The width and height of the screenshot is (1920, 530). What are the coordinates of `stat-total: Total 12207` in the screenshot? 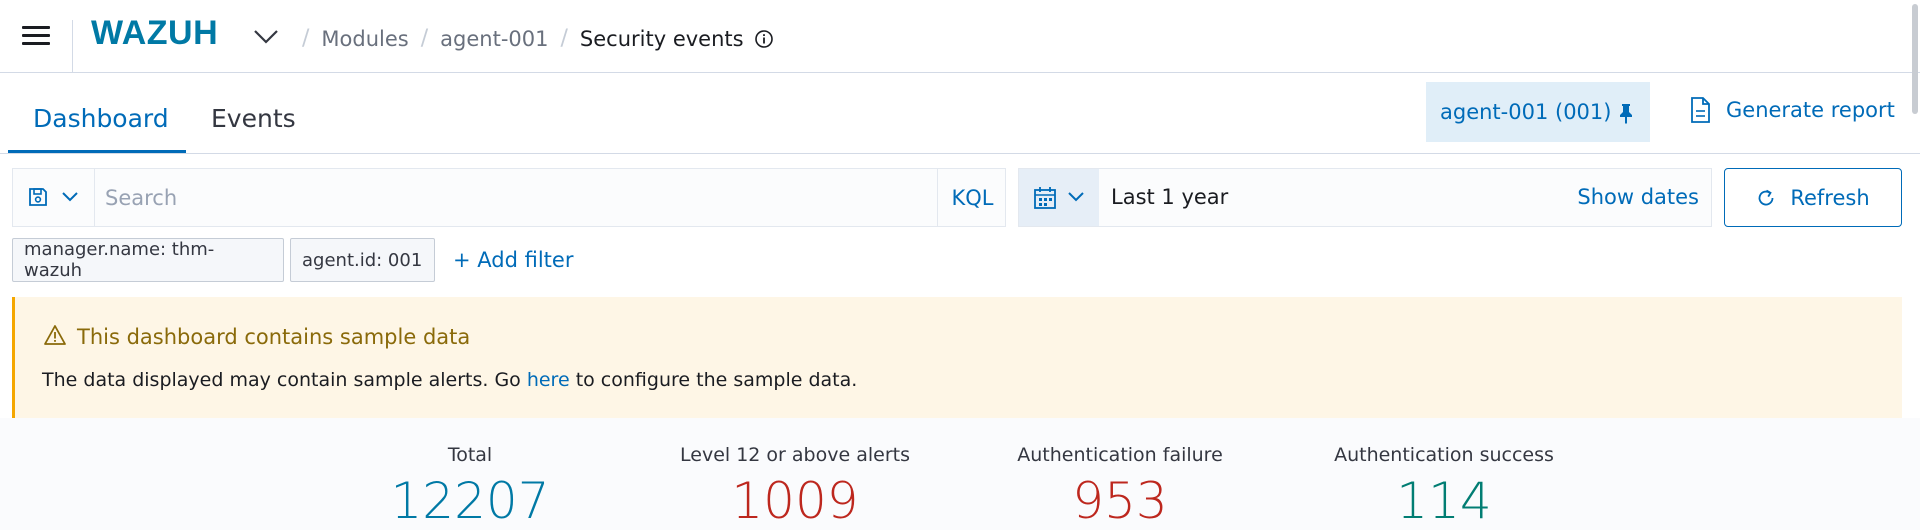 It's located at (470, 487).